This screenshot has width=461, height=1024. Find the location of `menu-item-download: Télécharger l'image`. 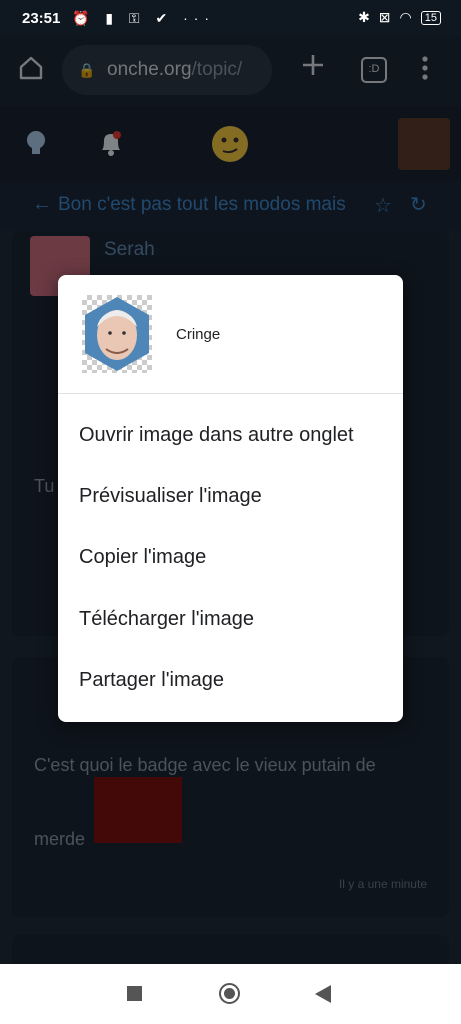

menu-item-download: Télécharger l'image is located at coordinates (230, 619).